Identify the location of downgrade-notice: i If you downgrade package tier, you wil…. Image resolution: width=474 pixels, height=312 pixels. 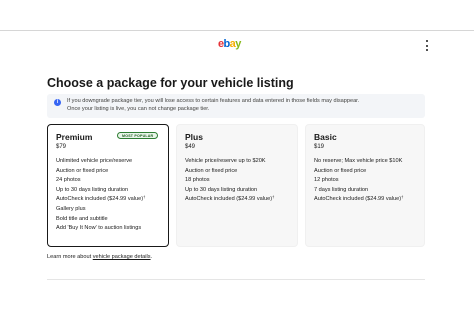
(236, 106).